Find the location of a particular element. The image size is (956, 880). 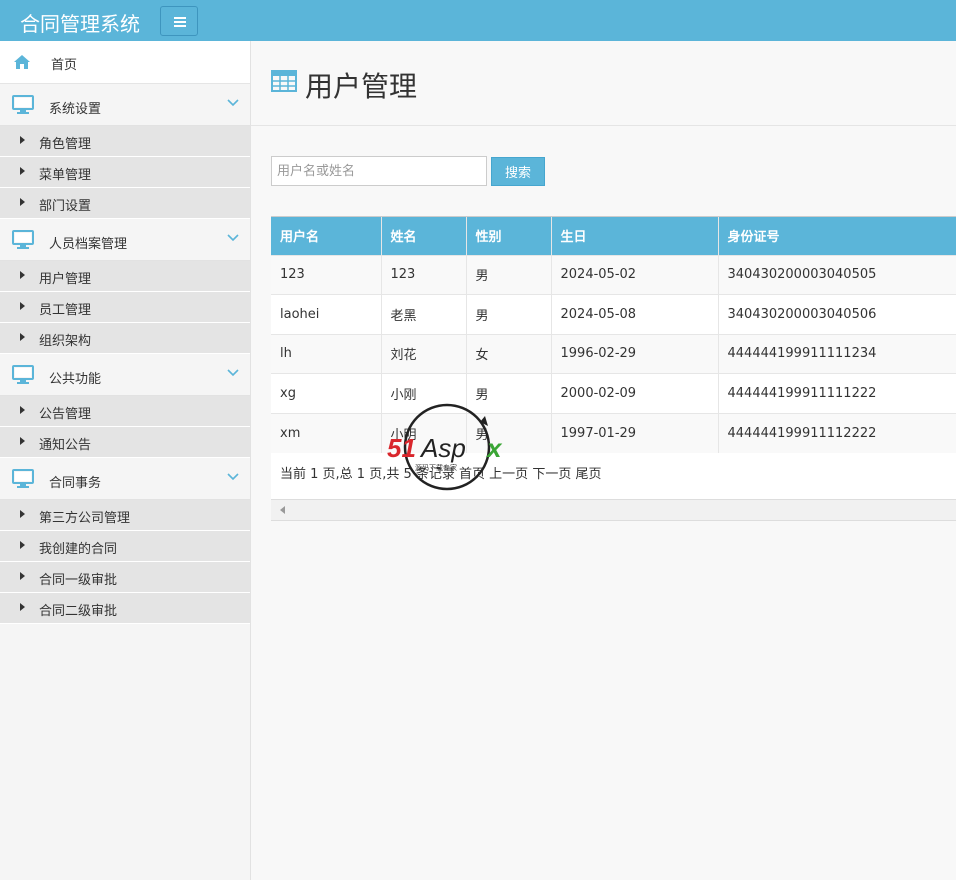

table-row: lh 刘花女 1996-02-29 444444199911111234 is located at coordinates (613, 353).